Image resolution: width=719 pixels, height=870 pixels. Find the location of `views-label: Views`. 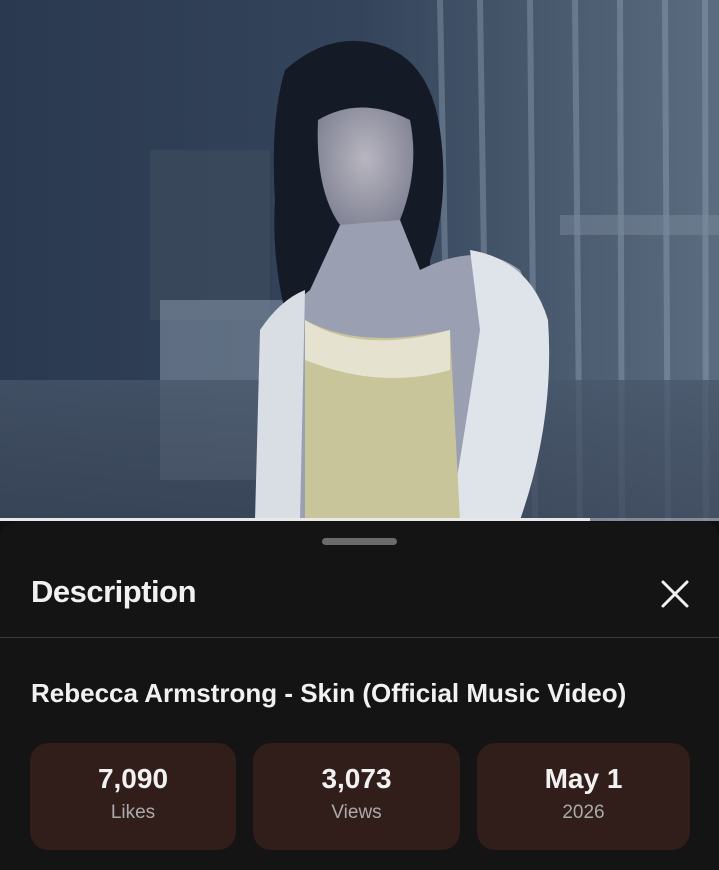

views-label: Views is located at coordinates (356, 812).